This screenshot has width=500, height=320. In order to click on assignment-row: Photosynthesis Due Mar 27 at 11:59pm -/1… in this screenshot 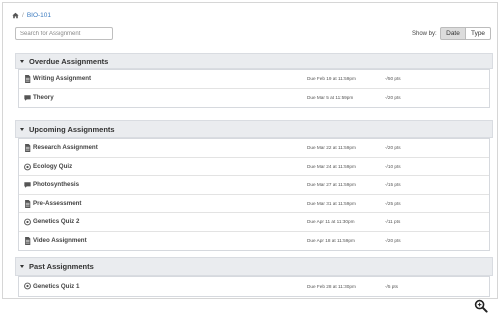, I will do `click(254, 185)`.